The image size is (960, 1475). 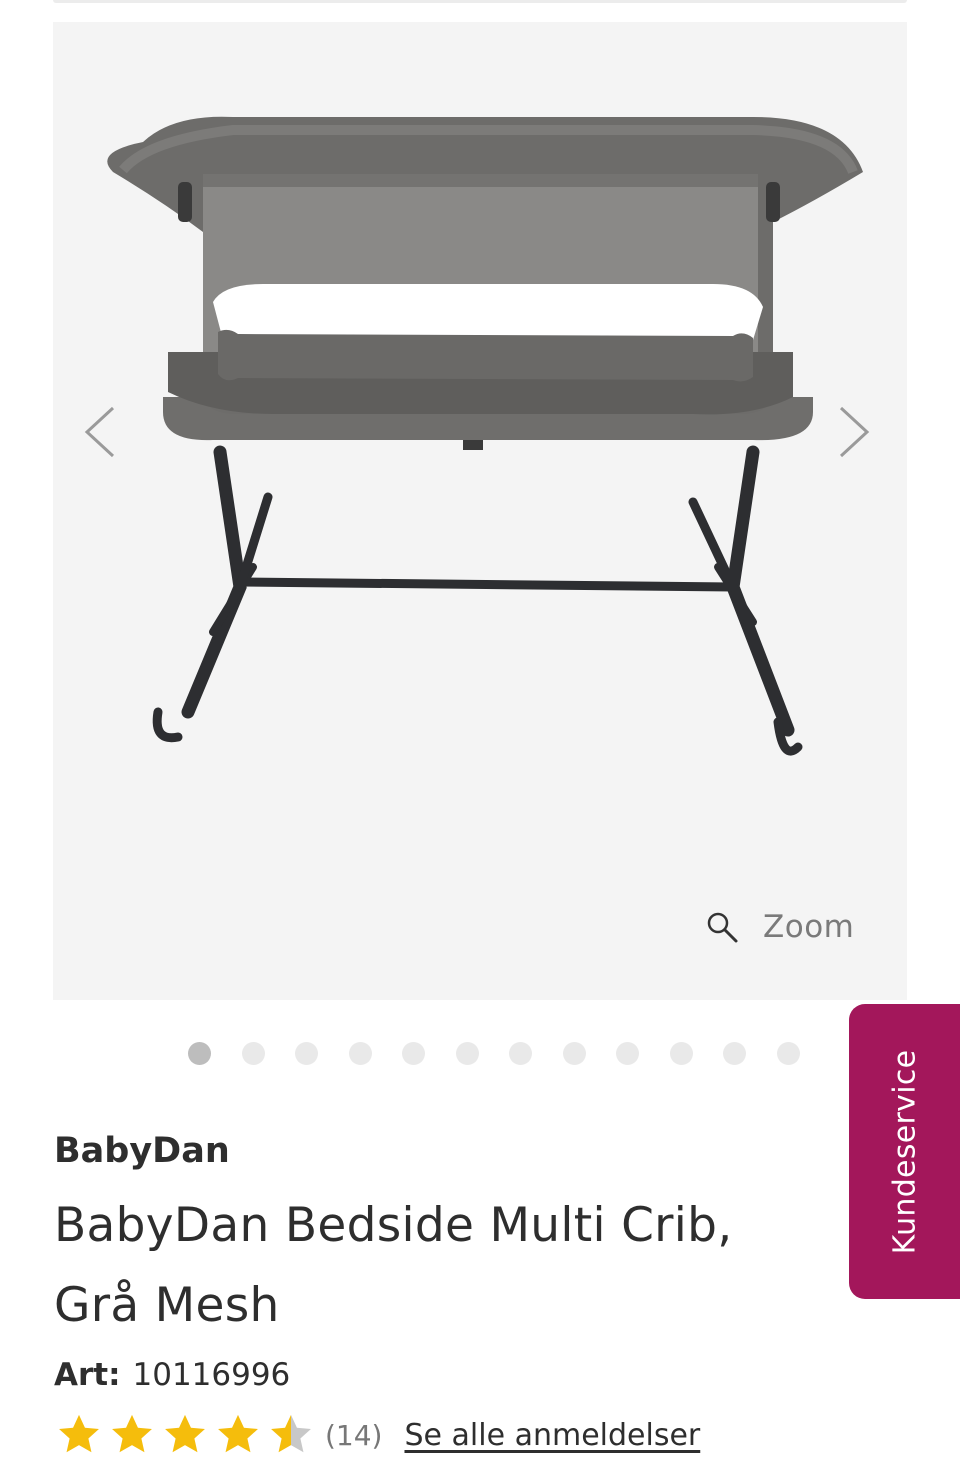 I want to click on previous-image-button, so click(x=103, y=432).